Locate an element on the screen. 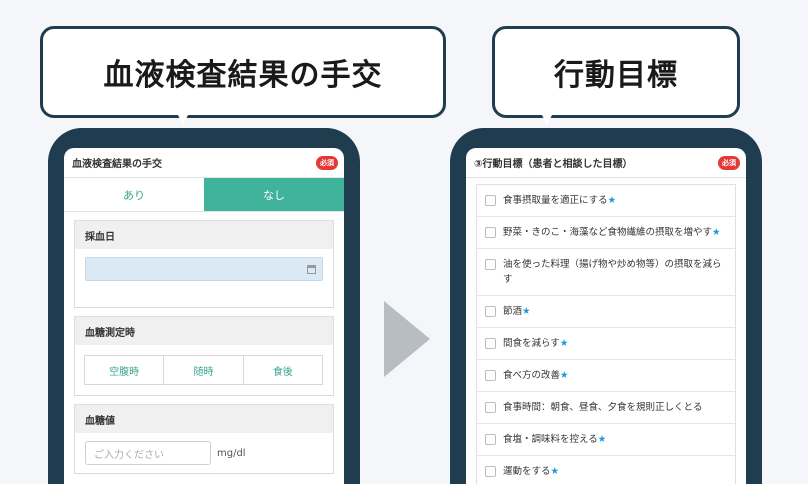  toggle-no-button: なし is located at coordinates (274, 194).